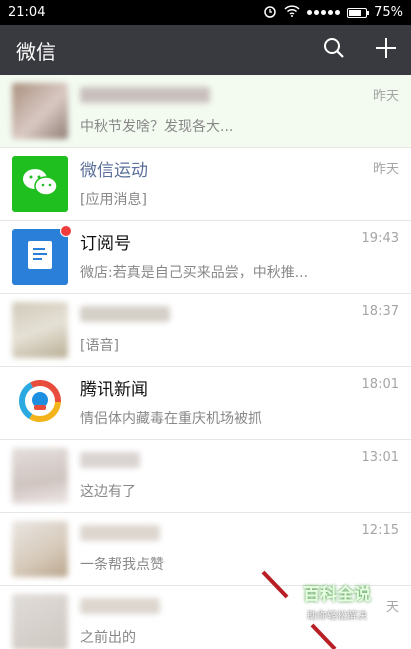 The width and height of the screenshot is (411, 649). I want to click on chat-name: 订阅号, so click(105, 244).